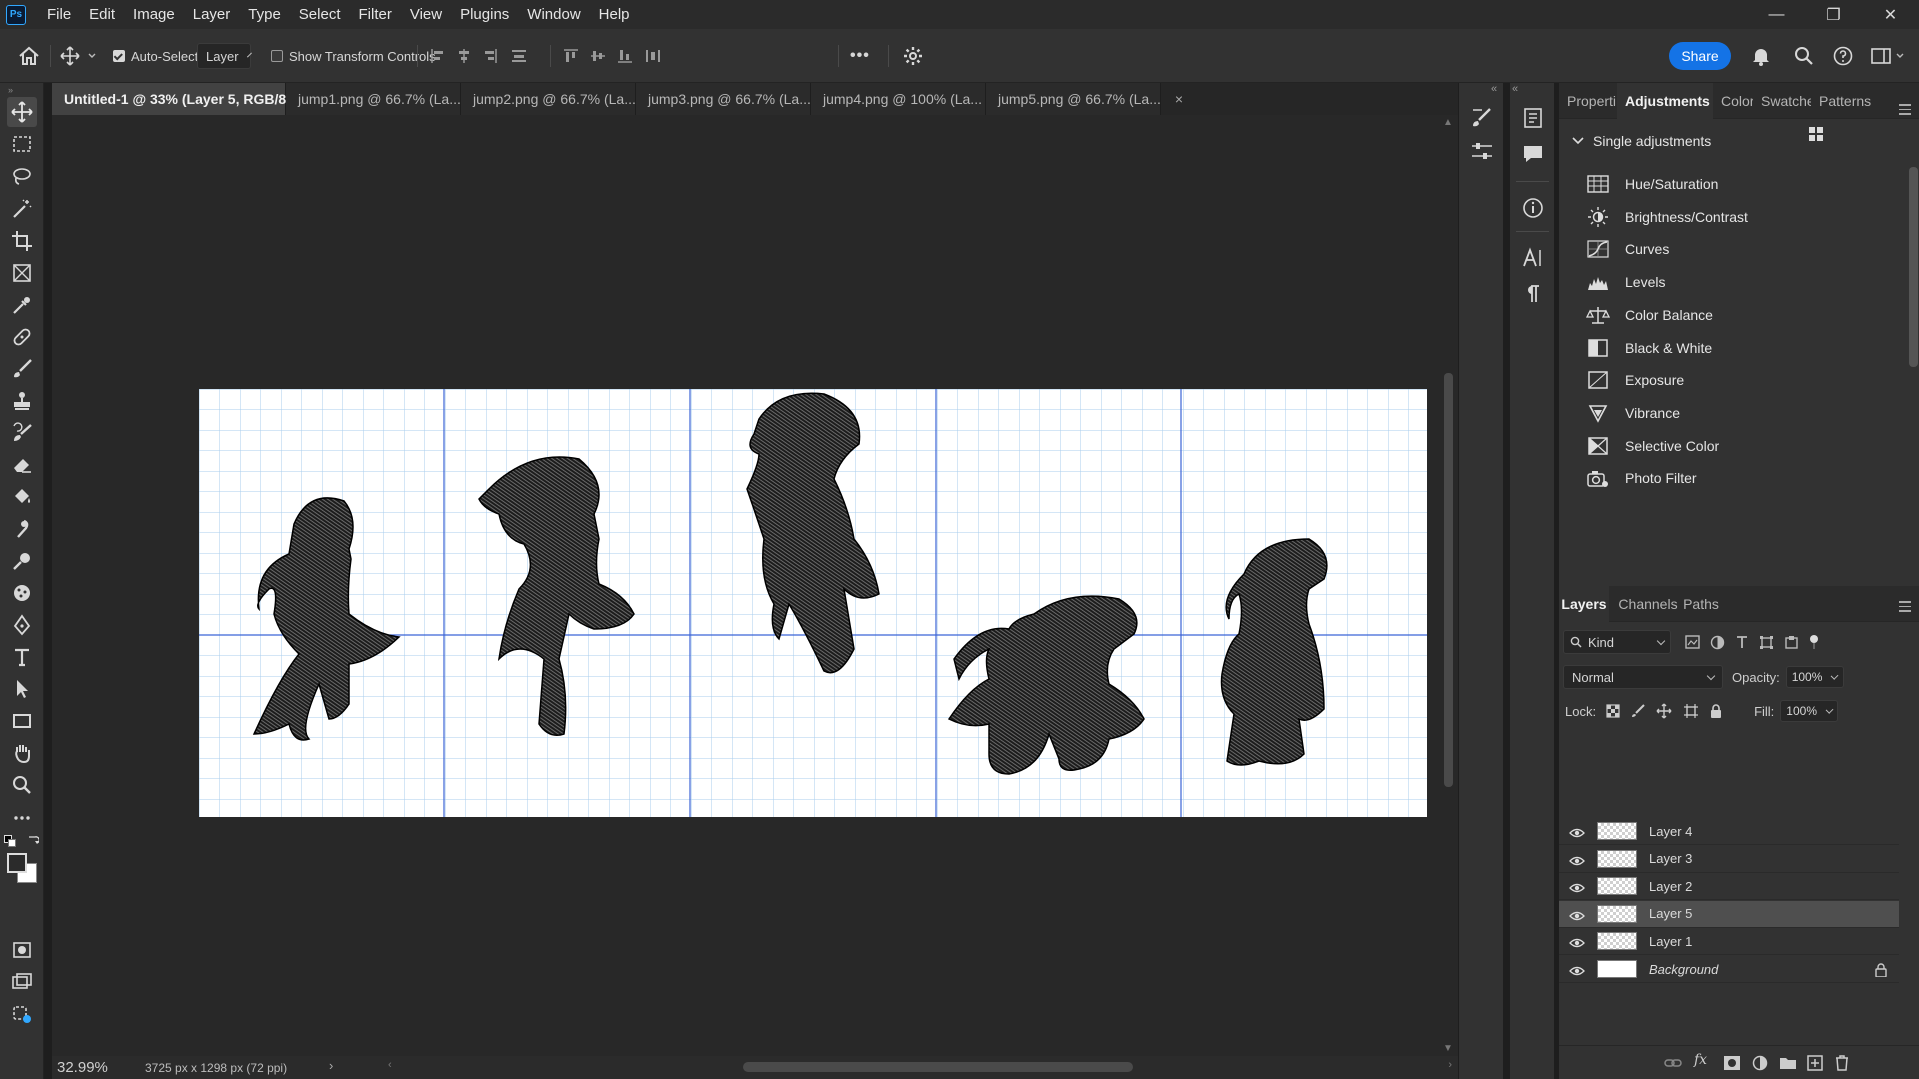 Image resolution: width=1919 pixels, height=1079 pixels. Describe the element at coordinates (1814, 677) in the screenshot. I see `opacity-field: 100%` at that location.